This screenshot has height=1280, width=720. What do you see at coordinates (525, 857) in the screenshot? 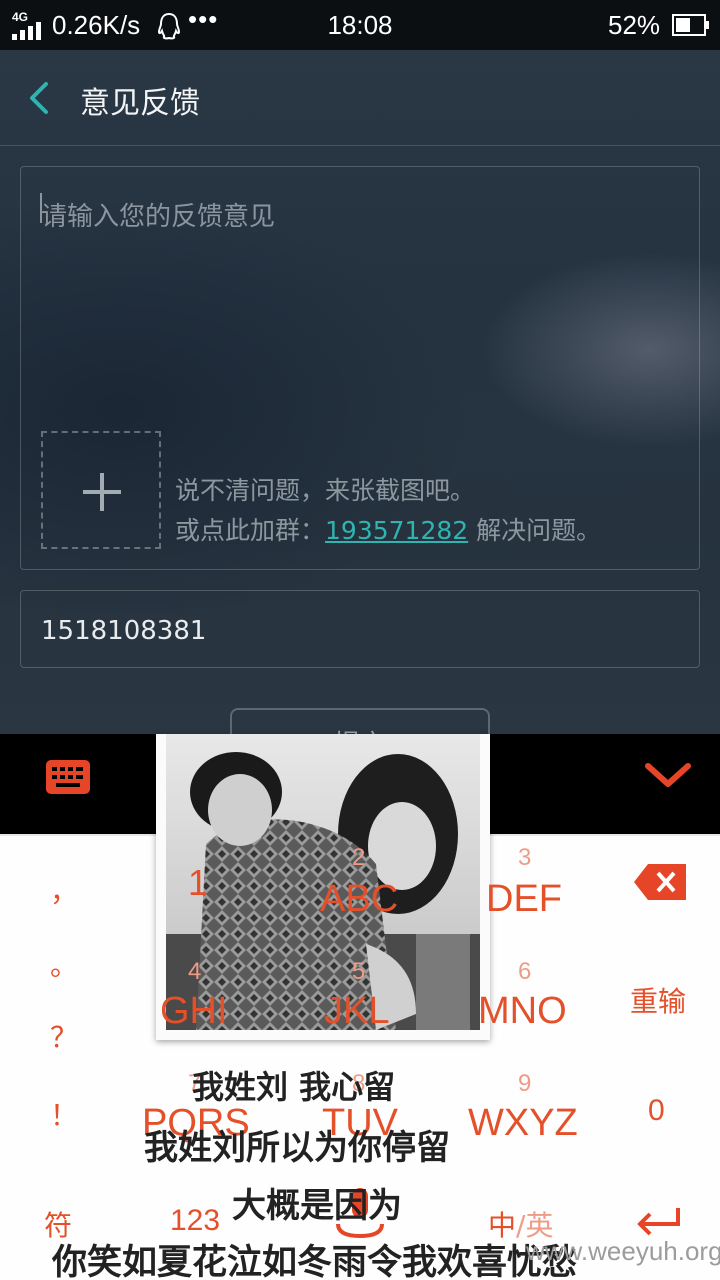
I see `key-3-number: 3` at bounding box center [525, 857].